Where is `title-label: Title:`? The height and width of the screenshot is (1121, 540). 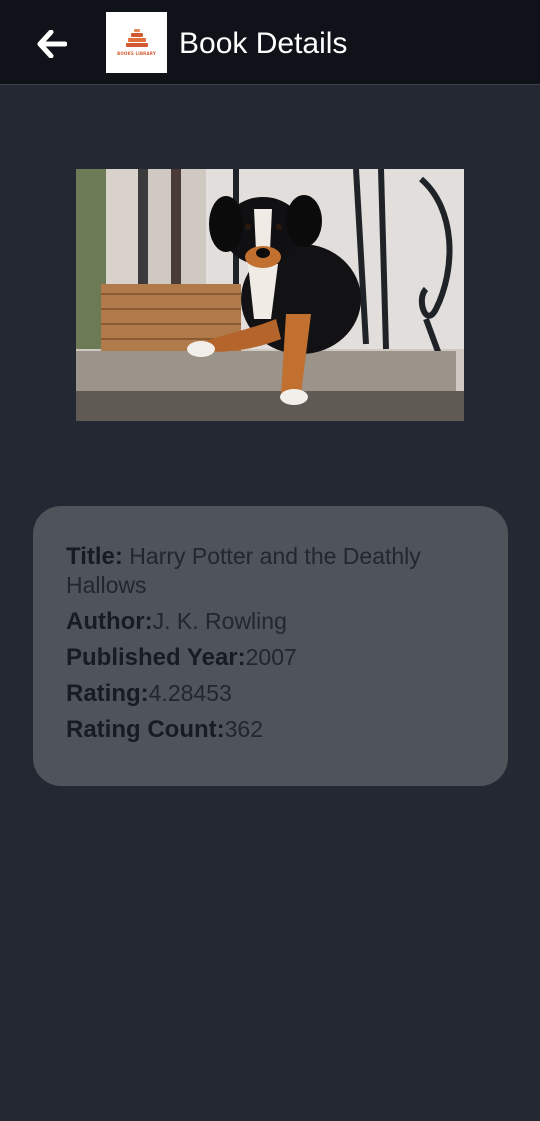
title-label: Title: is located at coordinates (94, 556).